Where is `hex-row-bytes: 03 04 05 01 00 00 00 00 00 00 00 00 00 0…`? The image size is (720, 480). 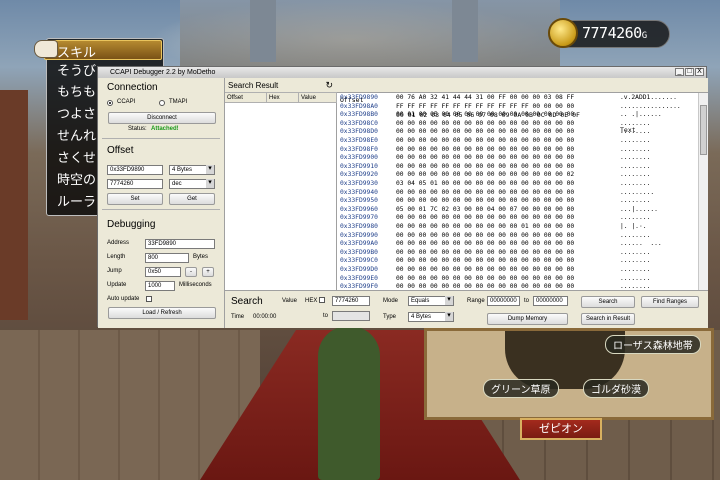 hex-row-bytes: 03 04 05 01 00 00 00 00 00 00 00 00 00 0… is located at coordinates (485, 183).